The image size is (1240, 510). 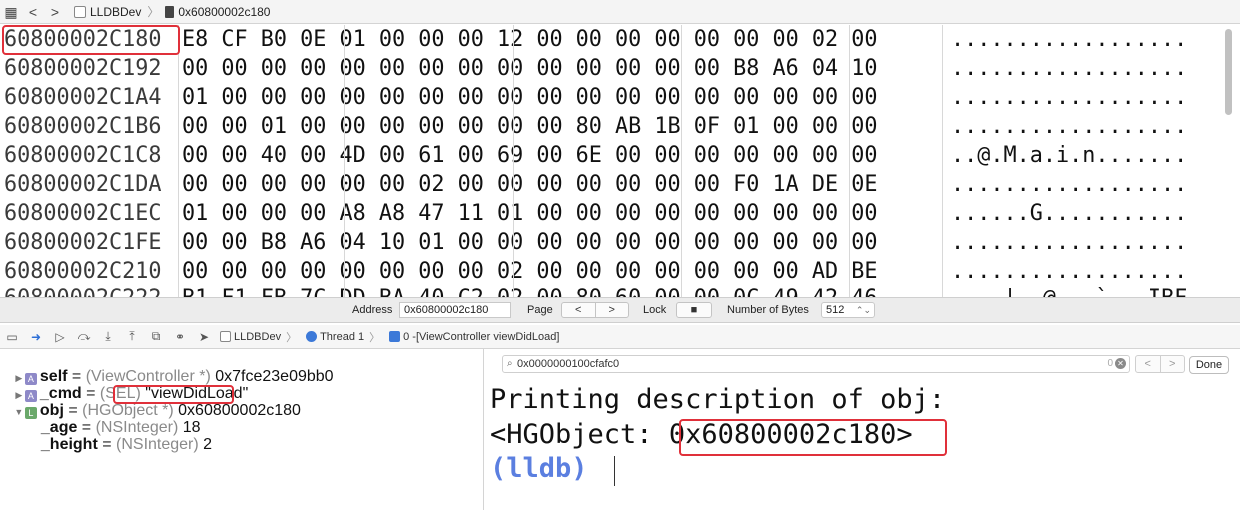 What do you see at coordinates (55, 12) in the screenshot?
I see `forward-button: >` at bounding box center [55, 12].